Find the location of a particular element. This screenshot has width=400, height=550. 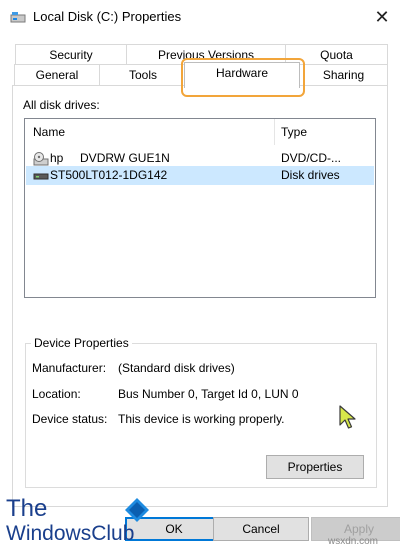

title-bar: Local Disk (C:) Properties ✕ is located at coordinates (200, 18).